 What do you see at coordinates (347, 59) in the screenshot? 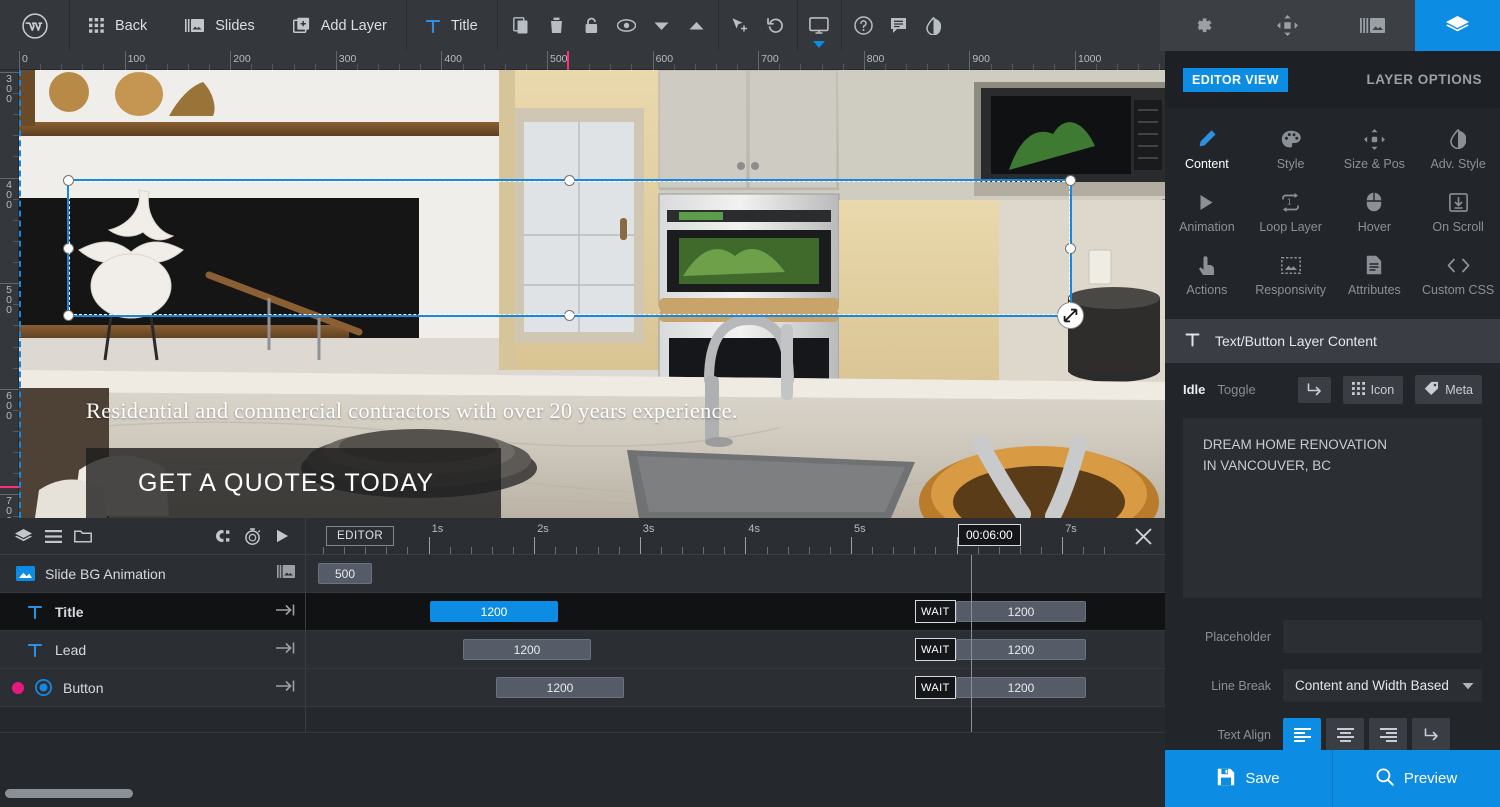
I see `ruler-label: 300` at bounding box center [347, 59].